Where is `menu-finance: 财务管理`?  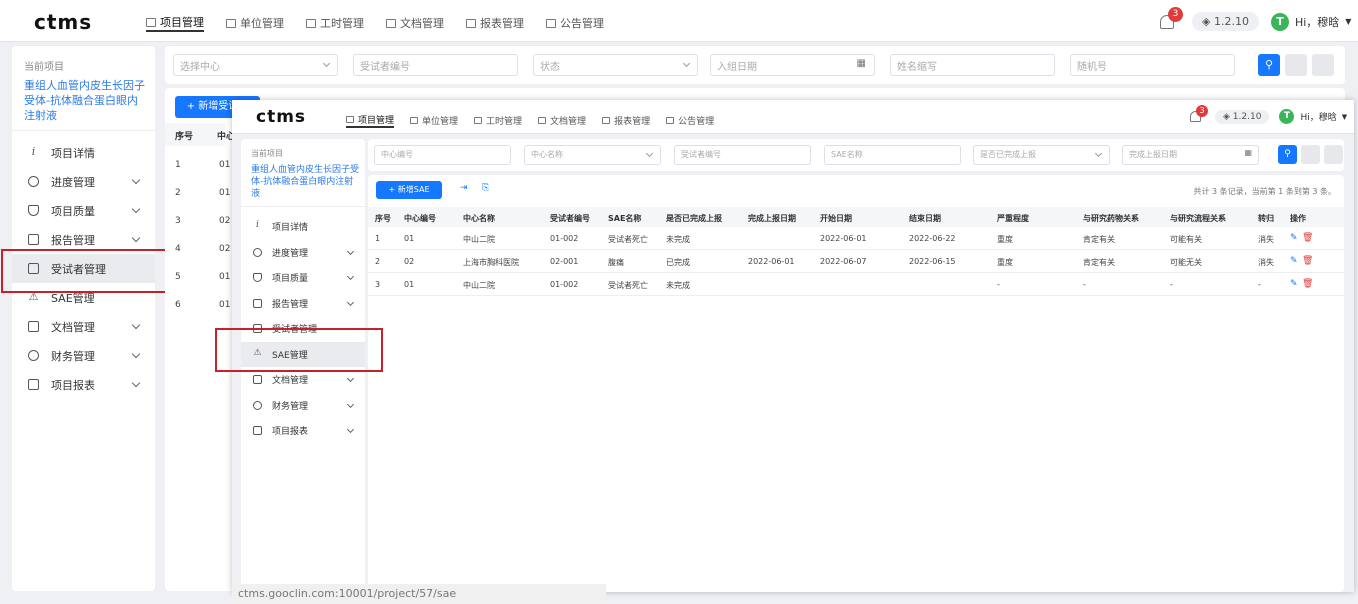
menu-finance: 财务管理 is located at coordinates (83, 355).